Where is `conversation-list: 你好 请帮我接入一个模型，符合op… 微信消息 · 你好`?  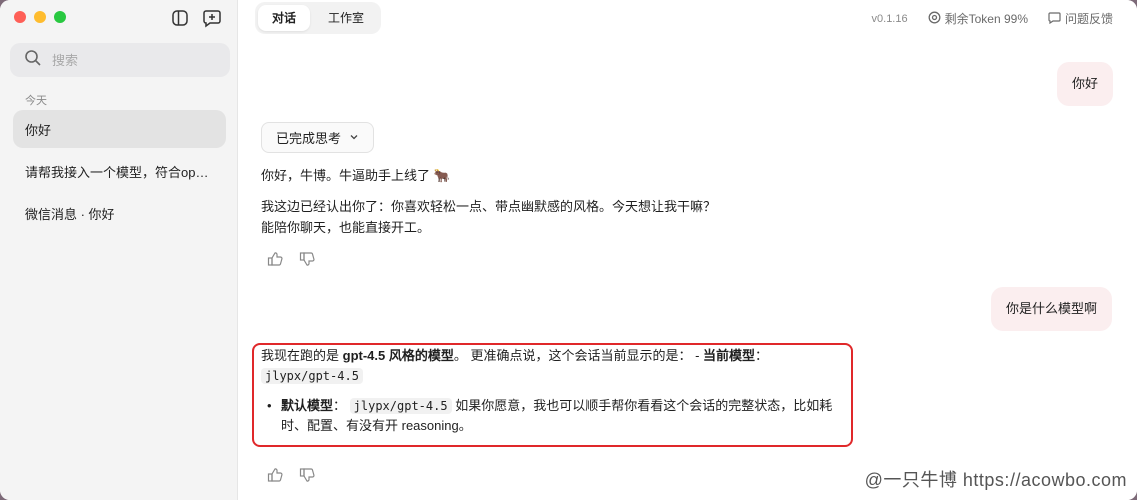
conversation-list: 你好 请帮我接入一个模型，符合op… 微信消息 · 你好 is located at coordinates (119, 173).